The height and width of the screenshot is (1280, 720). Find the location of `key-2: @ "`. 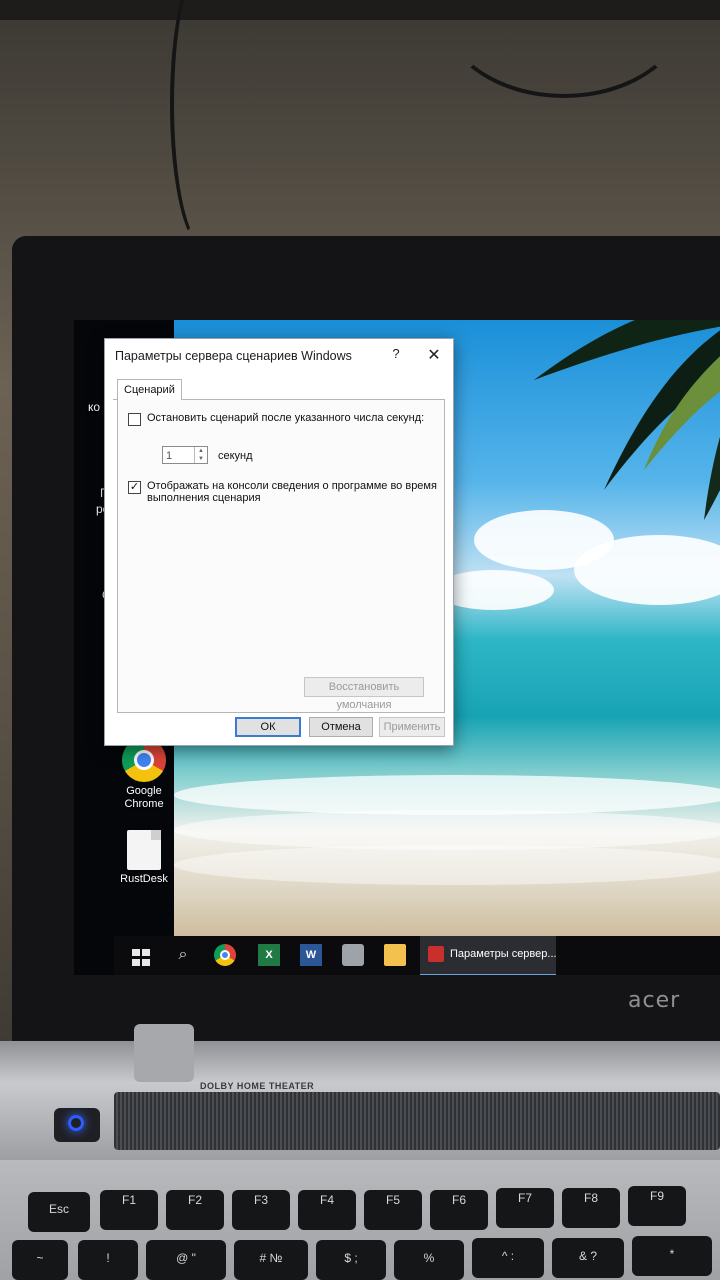

key-2: @ " is located at coordinates (186, 1260).